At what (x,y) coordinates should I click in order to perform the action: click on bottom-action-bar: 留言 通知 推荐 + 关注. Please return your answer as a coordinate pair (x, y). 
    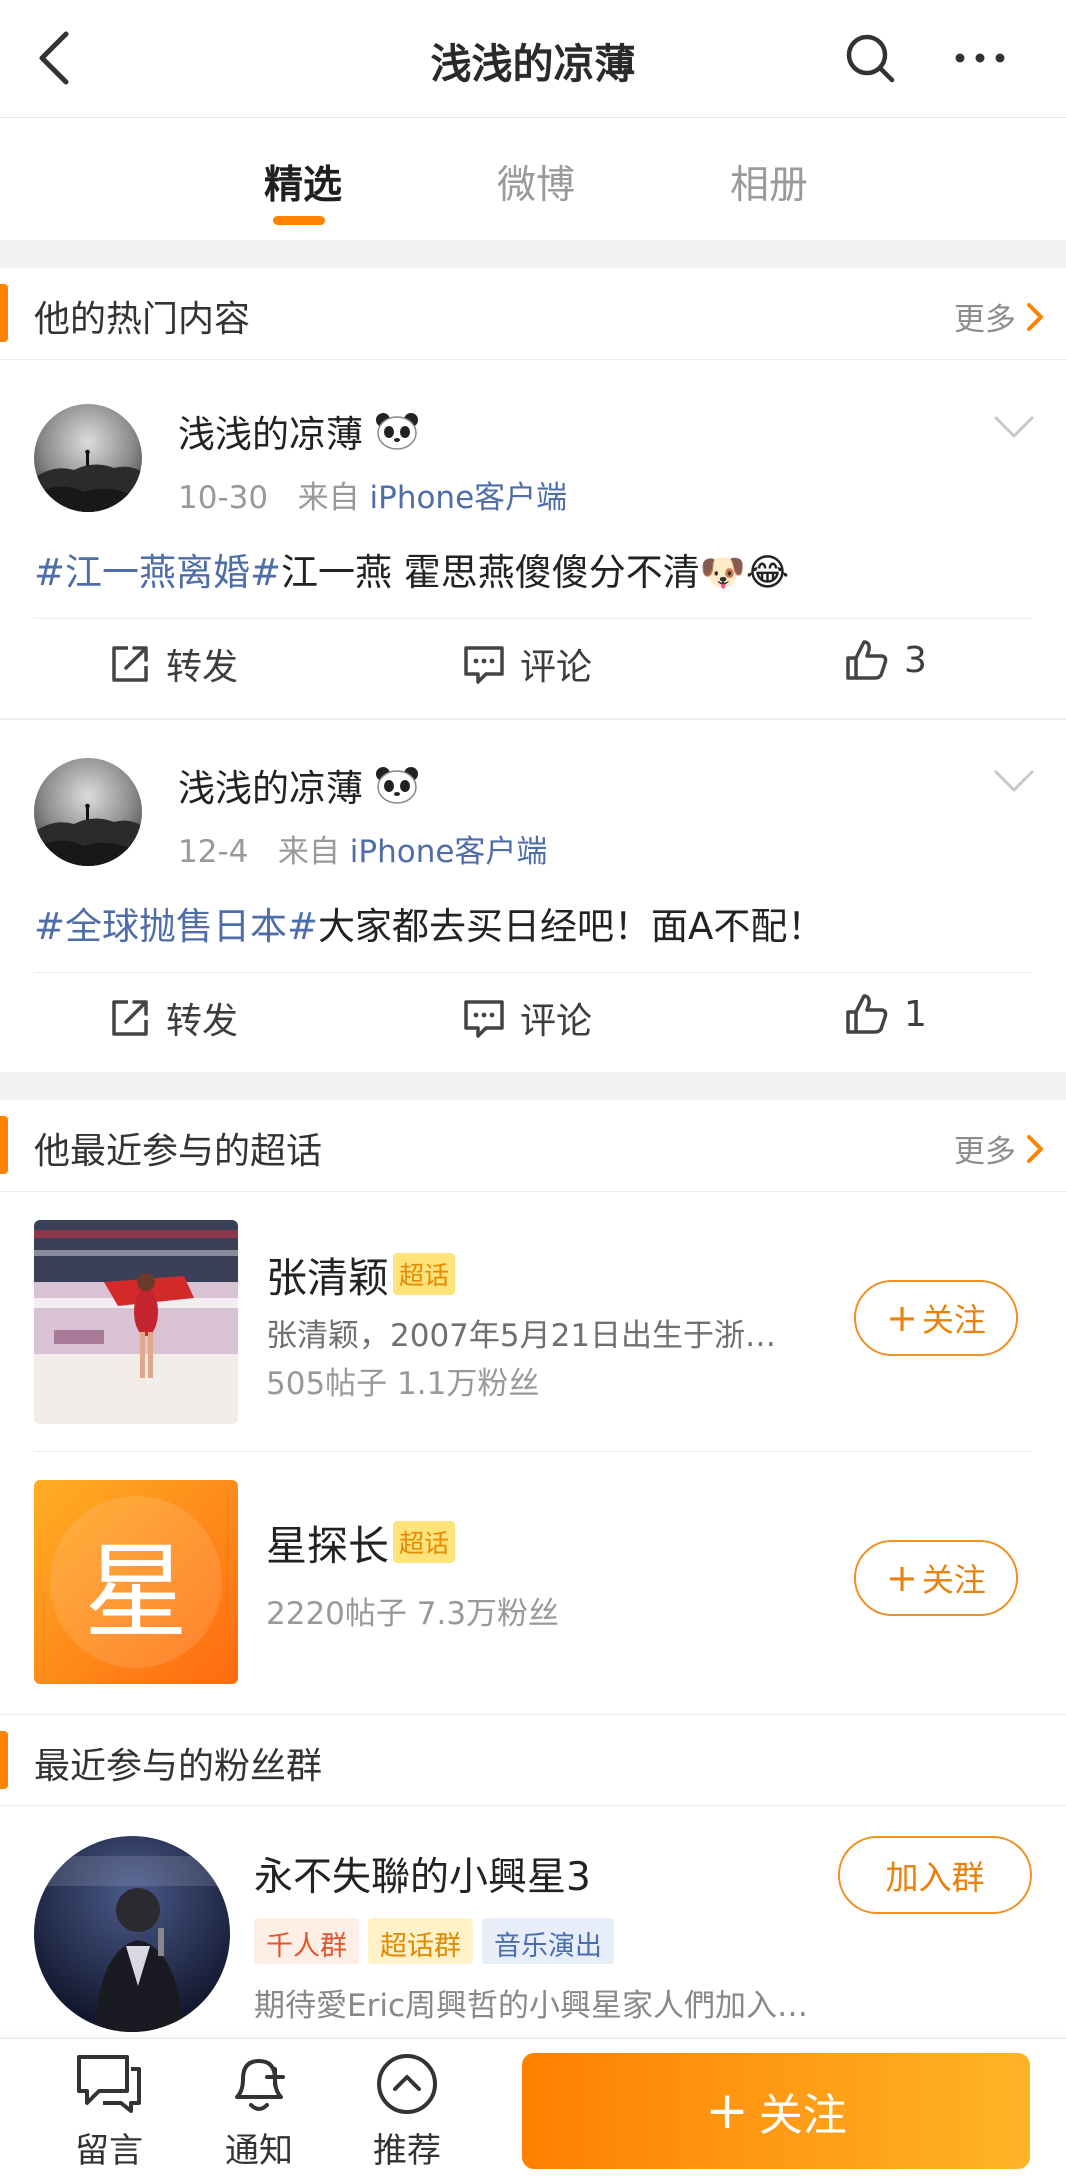
    Looking at the image, I should click on (533, 2109).